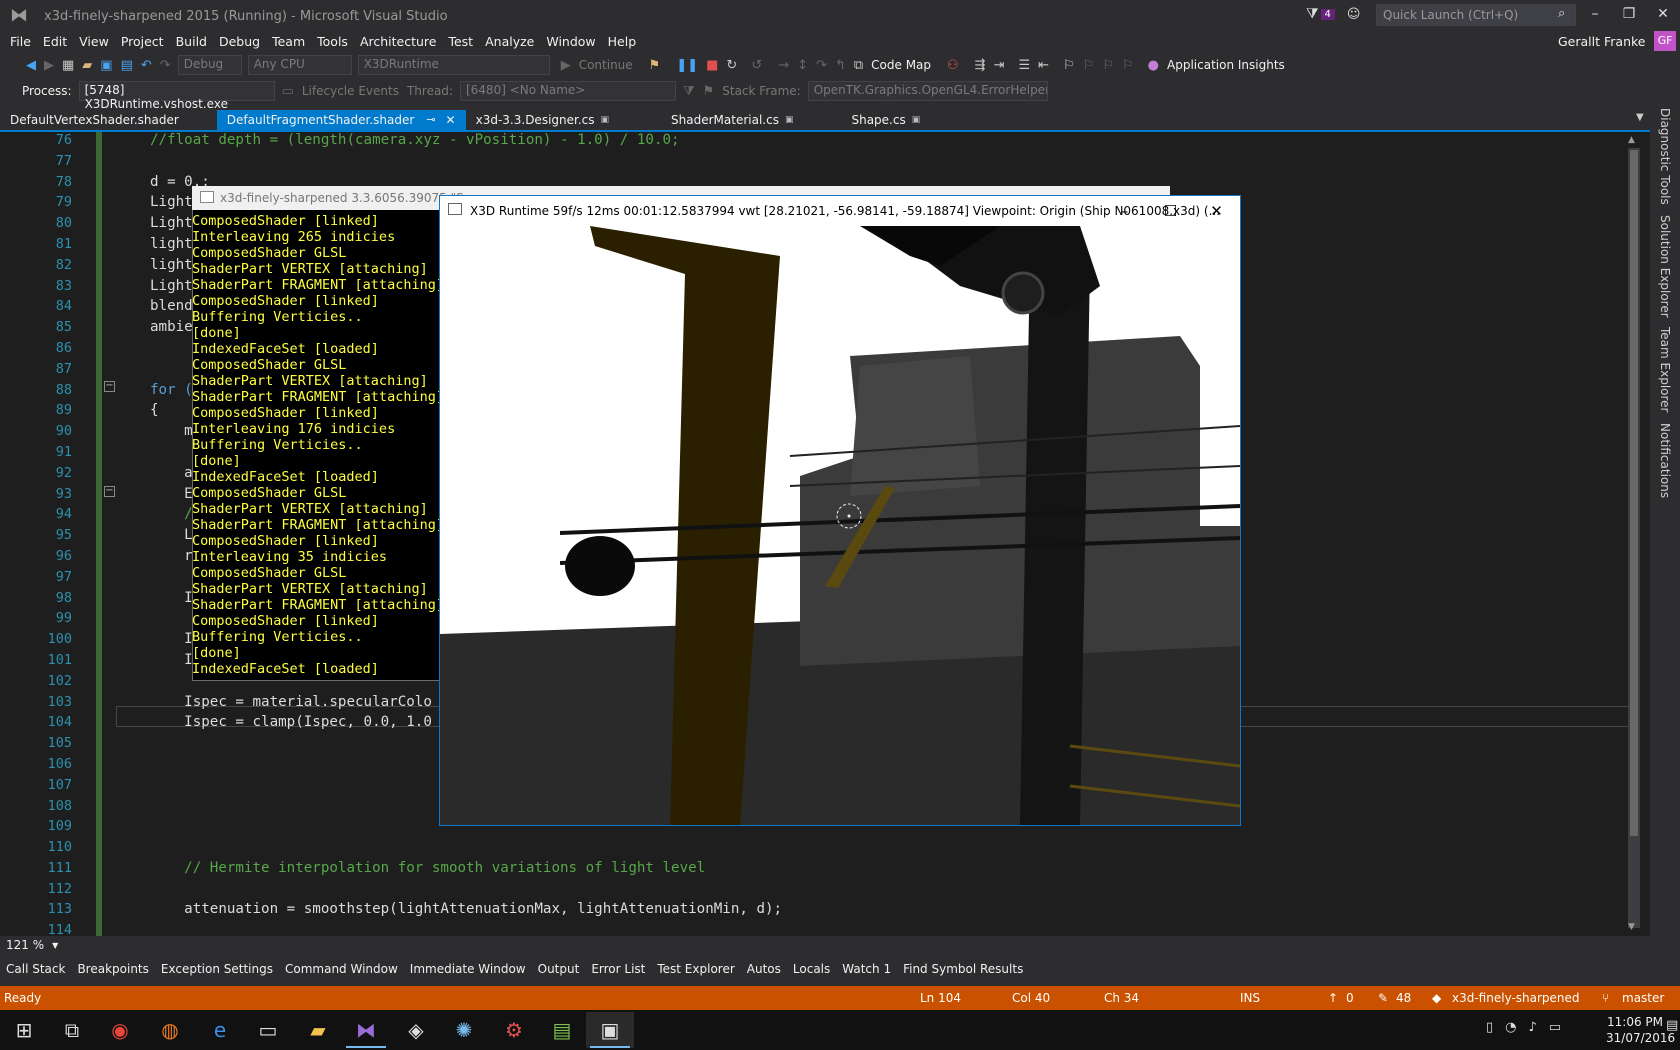  Describe the element at coordinates (866, 969) in the screenshot. I see `tool-tab-watch-1: Watch 1` at that location.